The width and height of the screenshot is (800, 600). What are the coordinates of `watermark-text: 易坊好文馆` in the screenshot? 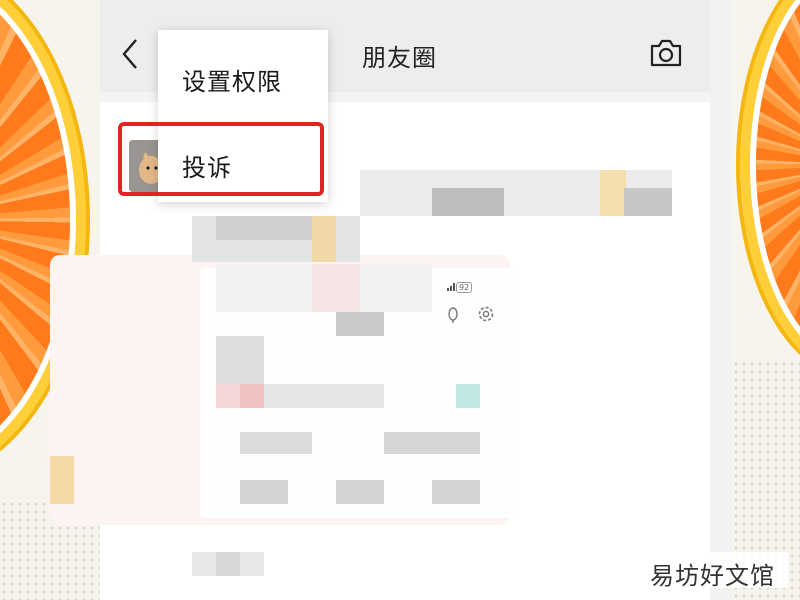 It's located at (712, 576).